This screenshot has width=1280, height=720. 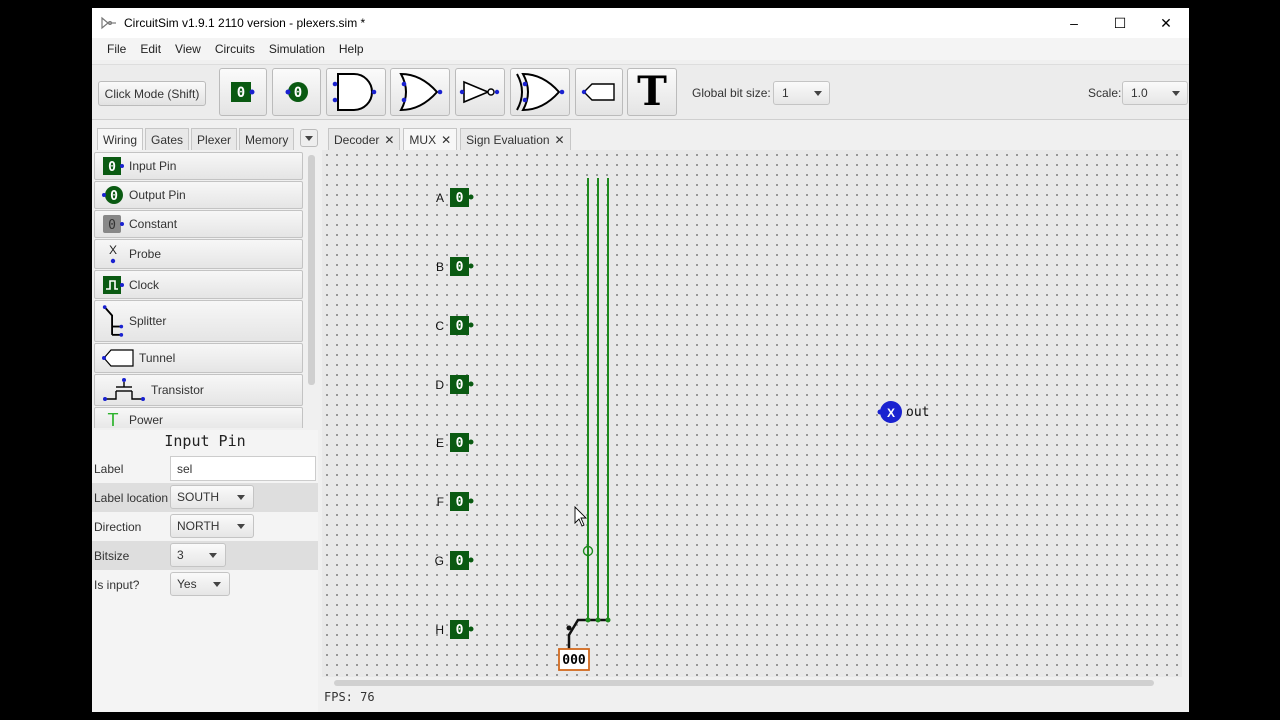 I want to click on component-probe: X Probe, so click(x=198, y=254).